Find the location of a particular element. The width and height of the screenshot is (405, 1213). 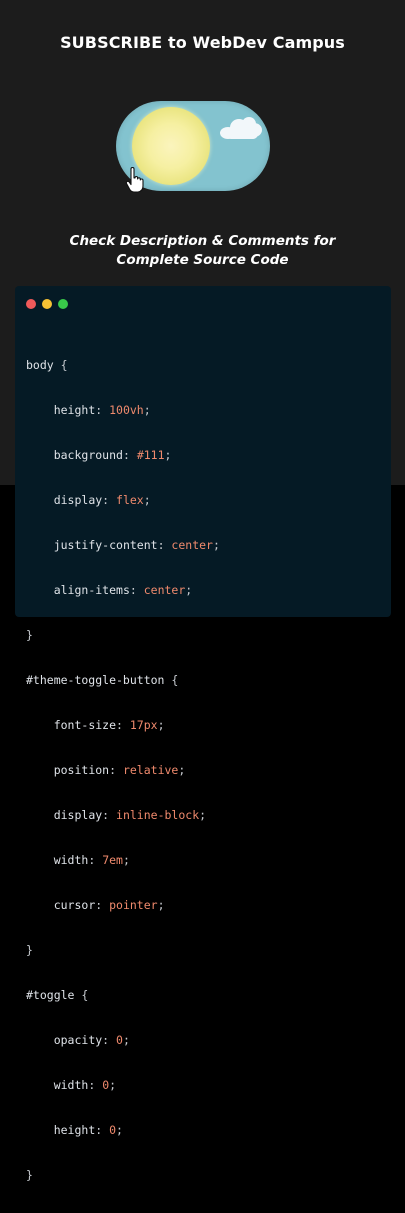

code-line: #theme-toggle-button { is located at coordinates (102, 680).